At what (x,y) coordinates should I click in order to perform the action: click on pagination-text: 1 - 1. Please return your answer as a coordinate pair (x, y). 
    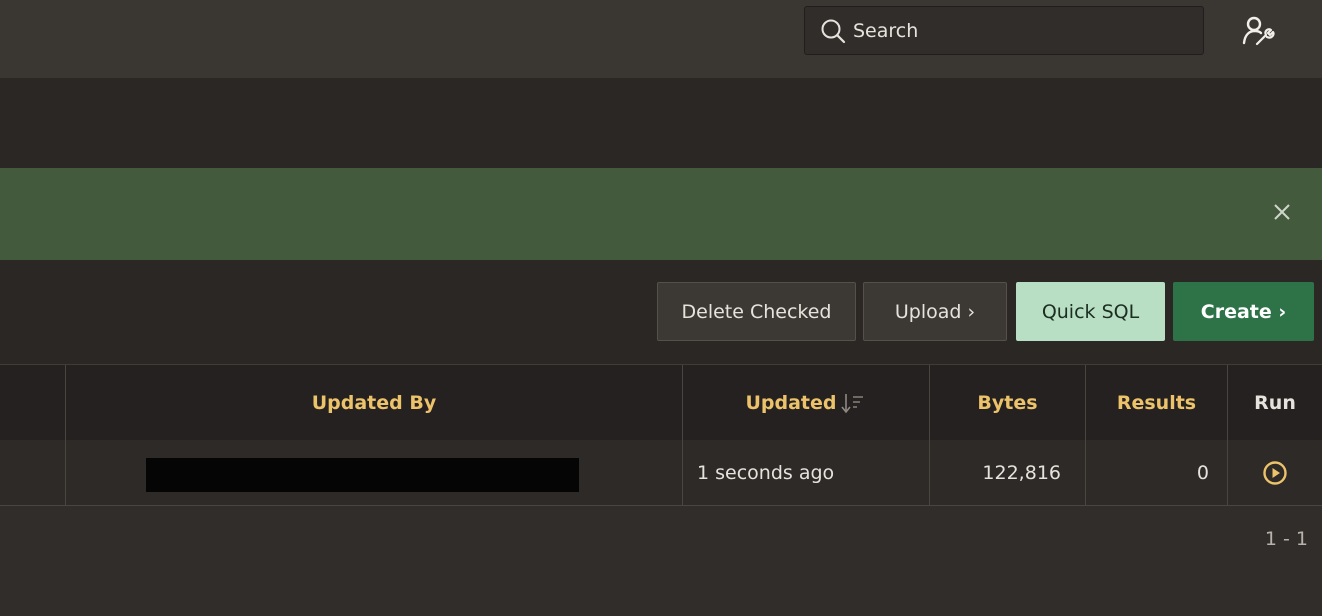
    Looking at the image, I should click on (1286, 539).